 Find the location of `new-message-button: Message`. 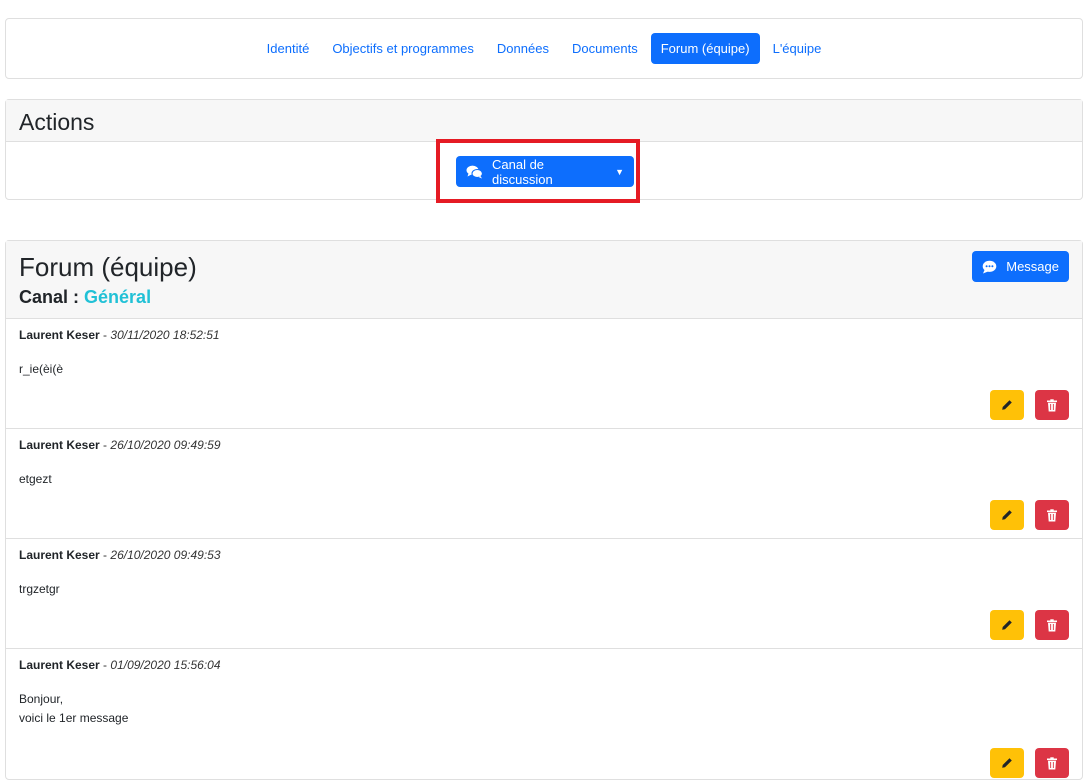

new-message-button: Message is located at coordinates (1020, 266).